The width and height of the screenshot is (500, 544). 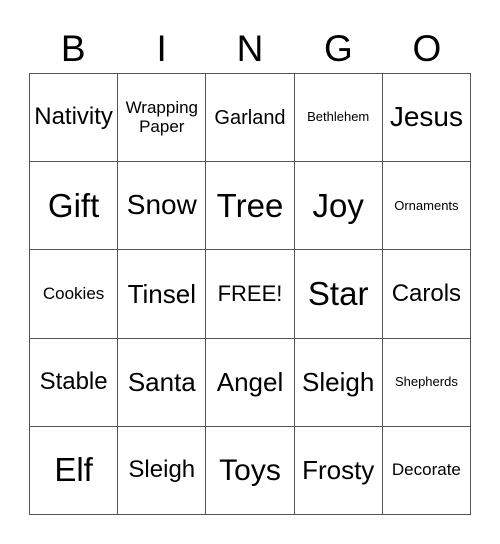 I want to click on bingo-cell: Santa, so click(x=162, y=382).